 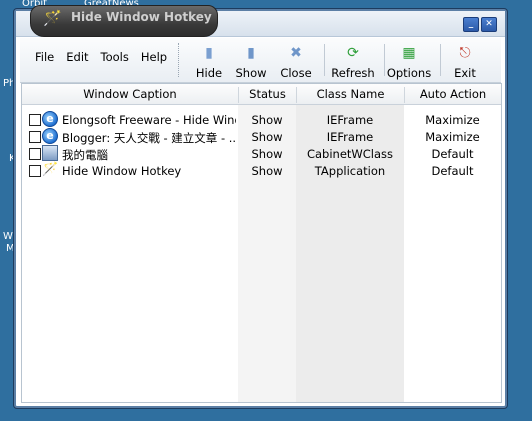 I want to click on close-window-button: ✖ Close, so click(x=296, y=60).